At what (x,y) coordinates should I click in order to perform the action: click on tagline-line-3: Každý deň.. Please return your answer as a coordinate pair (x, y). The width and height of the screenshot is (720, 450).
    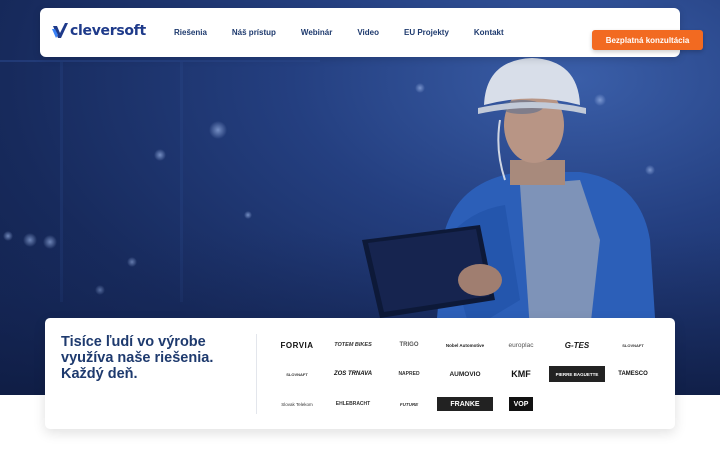
    Looking at the image, I should click on (99, 374).